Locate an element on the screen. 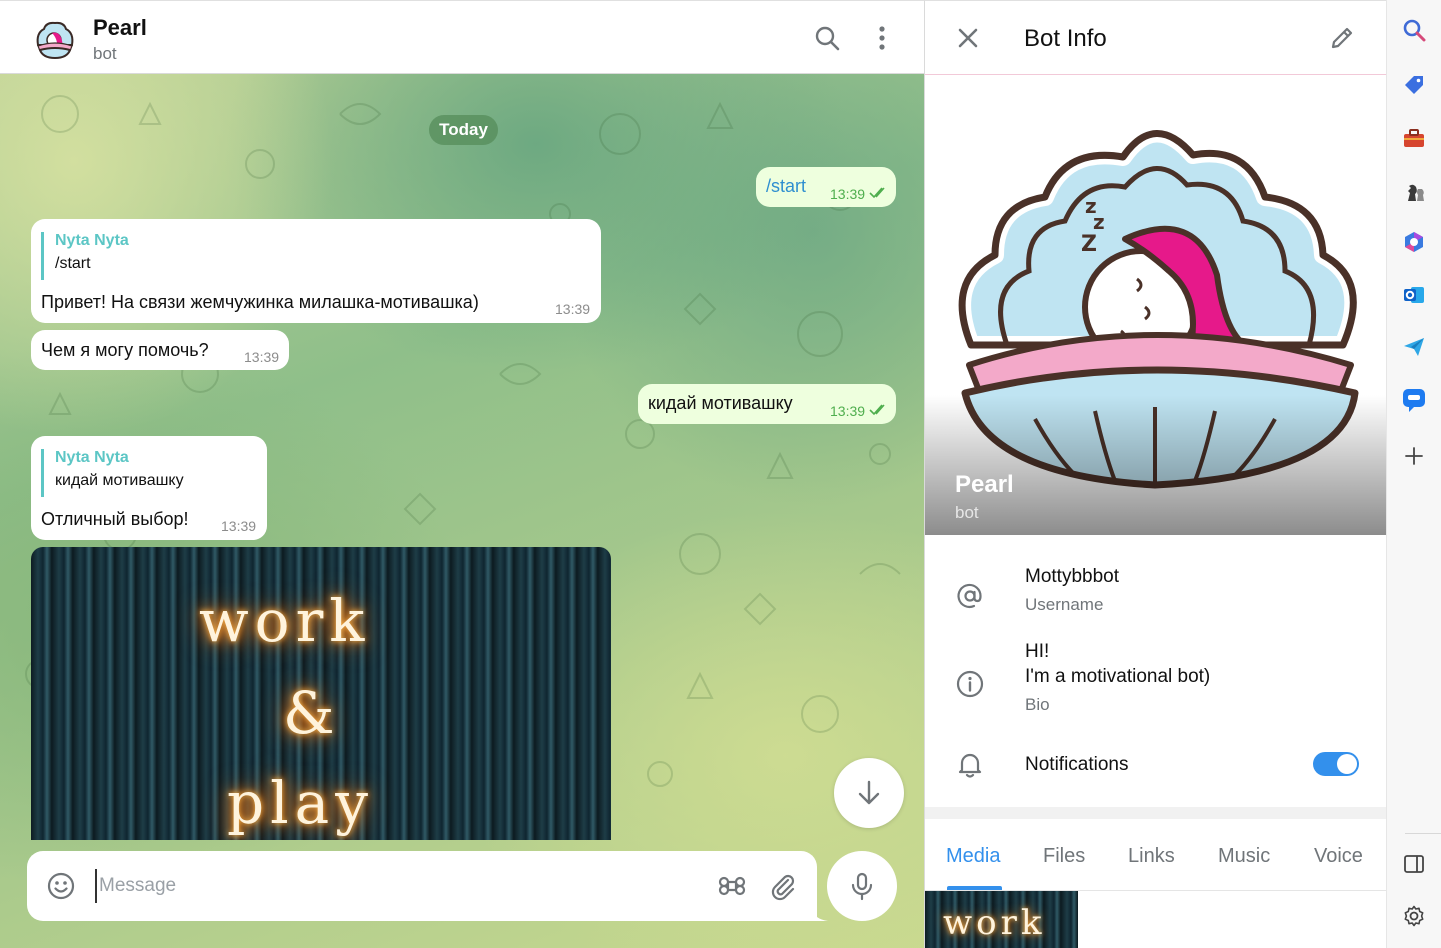 This screenshot has height=948, width=1441. close-icon is located at coordinates (968, 38).